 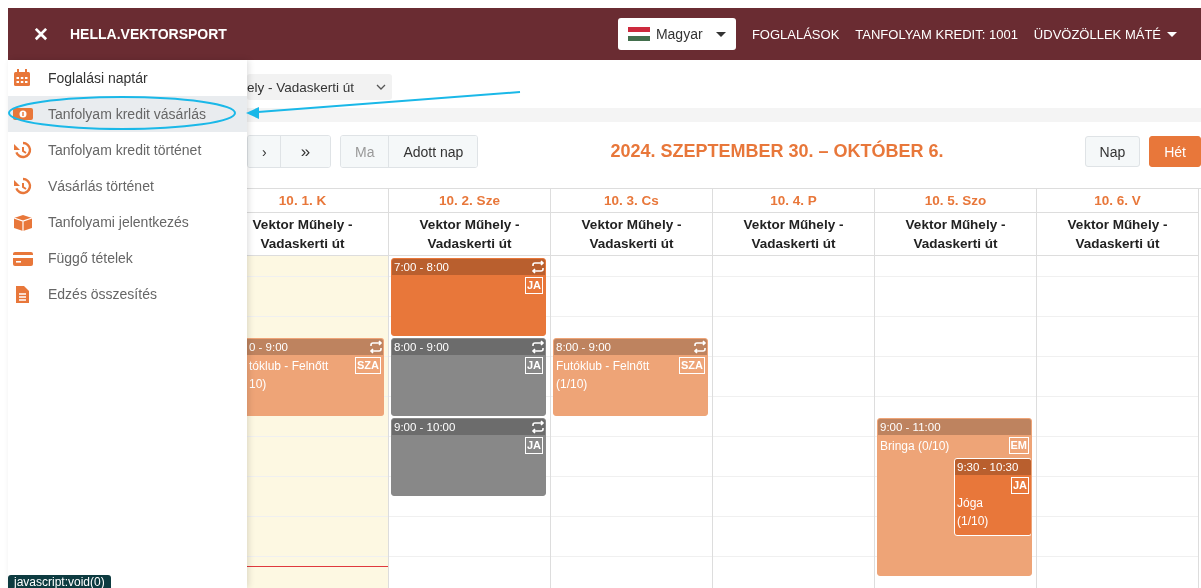 What do you see at coordinates (468, 457) in the screenshot?
I see `event-card: 9:00 - 10:00 JA` at bounding box center [468, 457].